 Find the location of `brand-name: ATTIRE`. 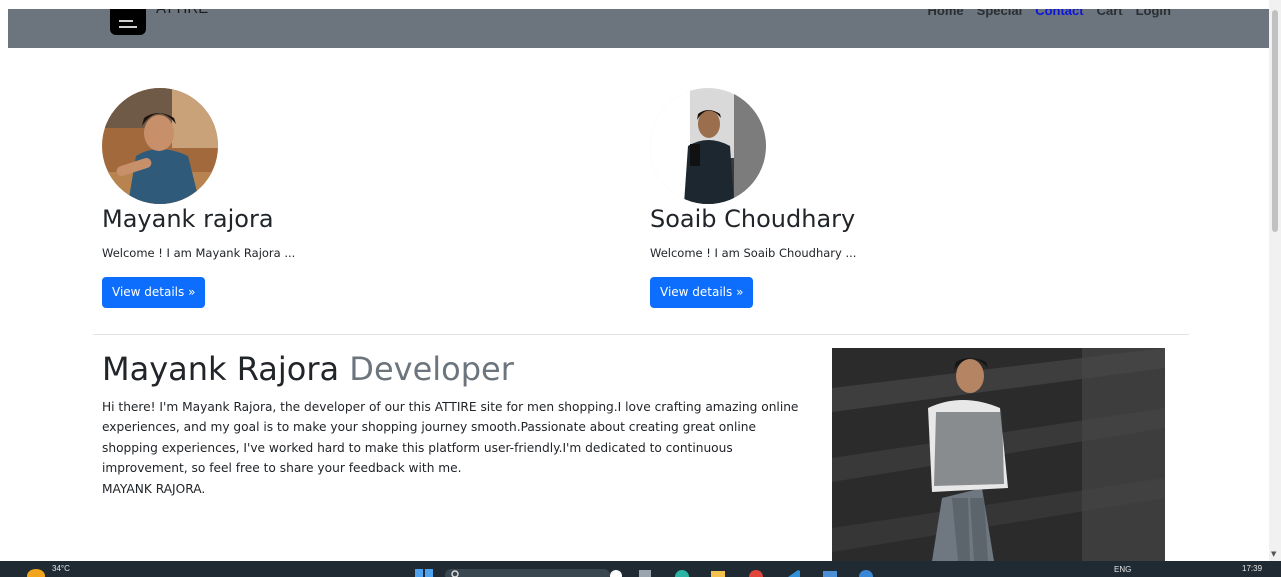

brand-name: ATTIRE is located at coordinates (182, 13).